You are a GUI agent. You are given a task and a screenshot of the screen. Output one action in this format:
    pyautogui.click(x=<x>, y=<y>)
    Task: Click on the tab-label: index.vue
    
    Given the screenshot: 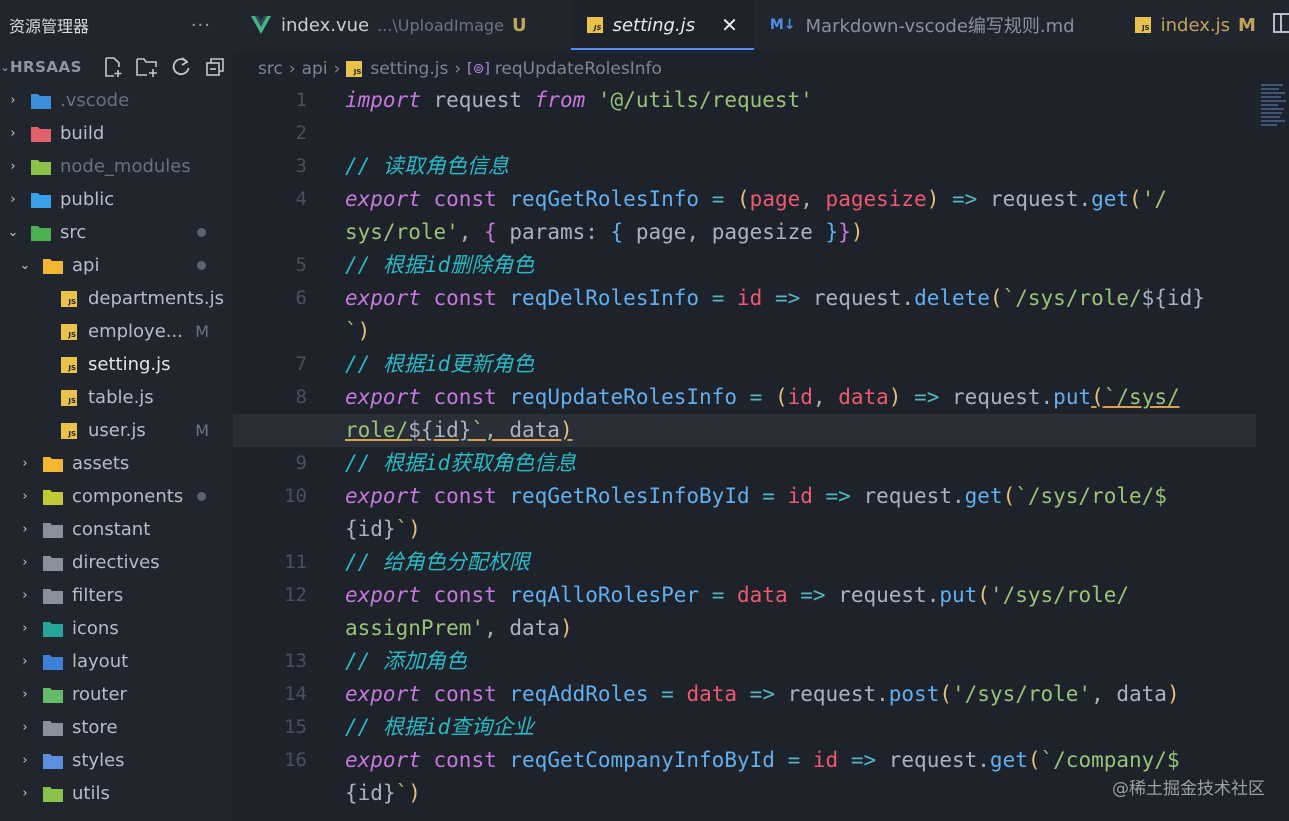 What is the action you would take?
    pyautogui.click(x=325, y=25)
    